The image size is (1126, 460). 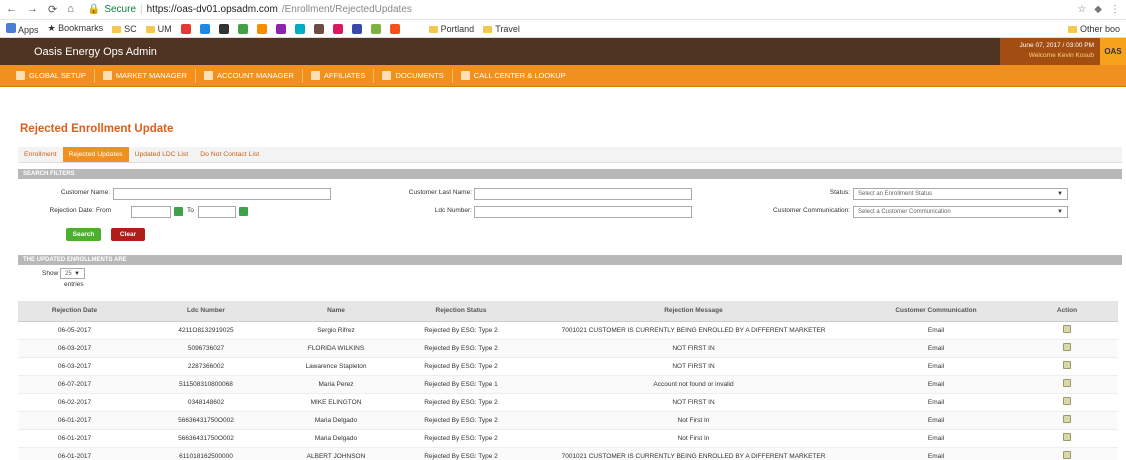 What do you see at coordinates (453, 210) in the screenshot?
I see `ldc-number-label: Ldc Number:` at bounding box center [453, 210].